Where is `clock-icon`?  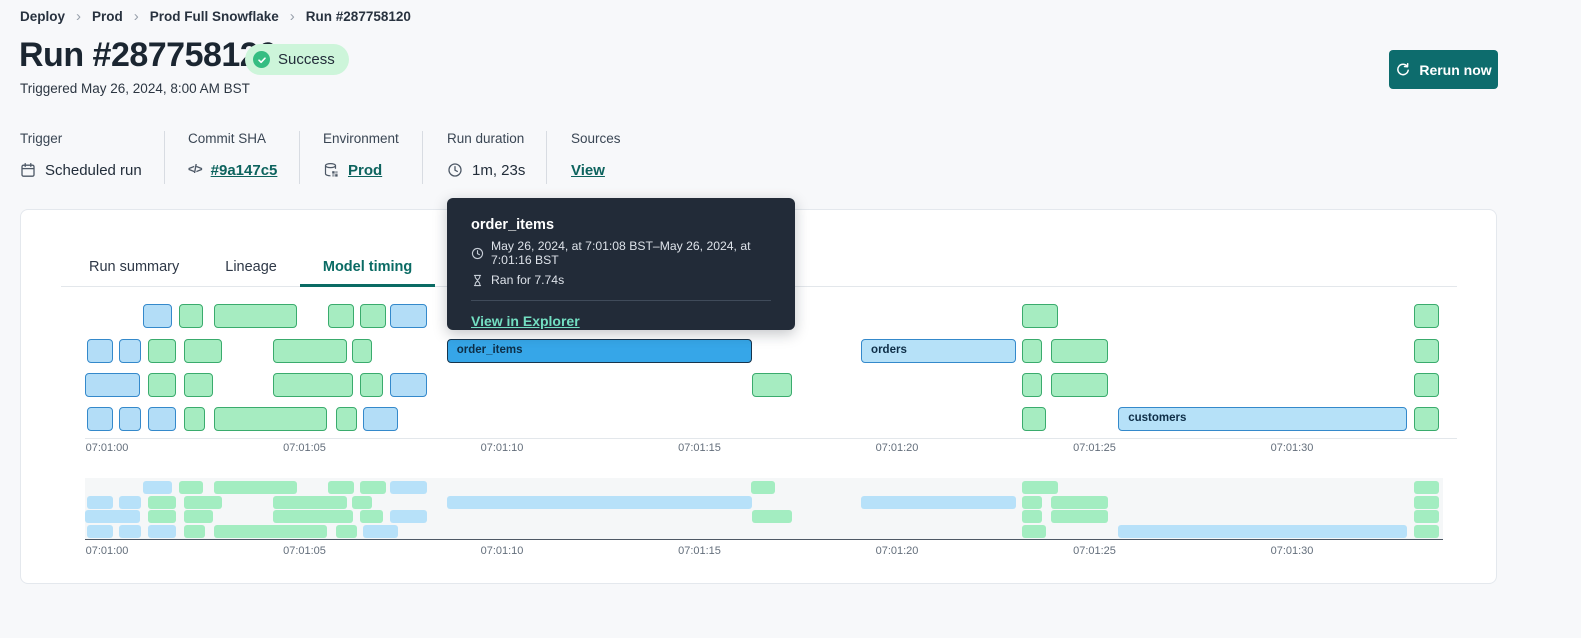
clock-icon is located at coordinates (477, 253).